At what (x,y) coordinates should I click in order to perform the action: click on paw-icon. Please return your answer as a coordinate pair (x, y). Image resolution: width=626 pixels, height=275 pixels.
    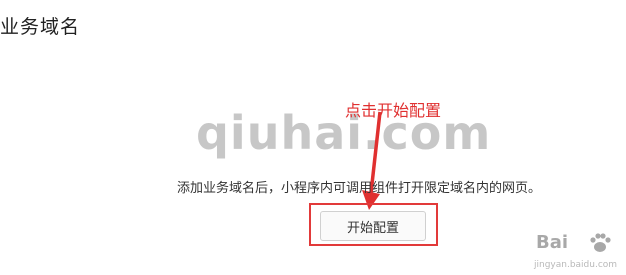
    Looking at the image, I should click on (600, 242).